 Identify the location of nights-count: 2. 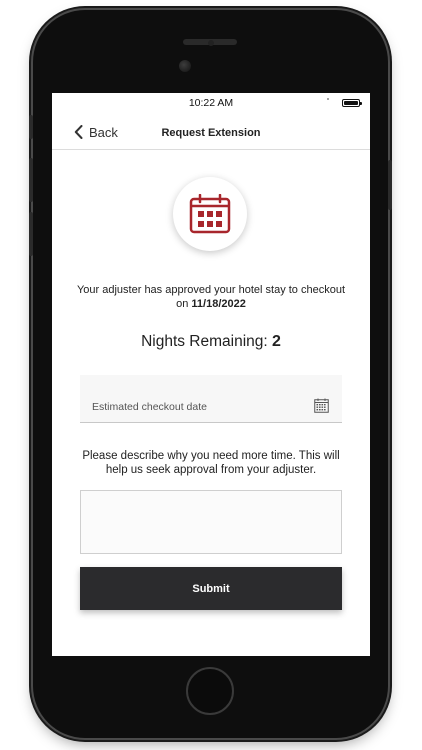
(276, 341).